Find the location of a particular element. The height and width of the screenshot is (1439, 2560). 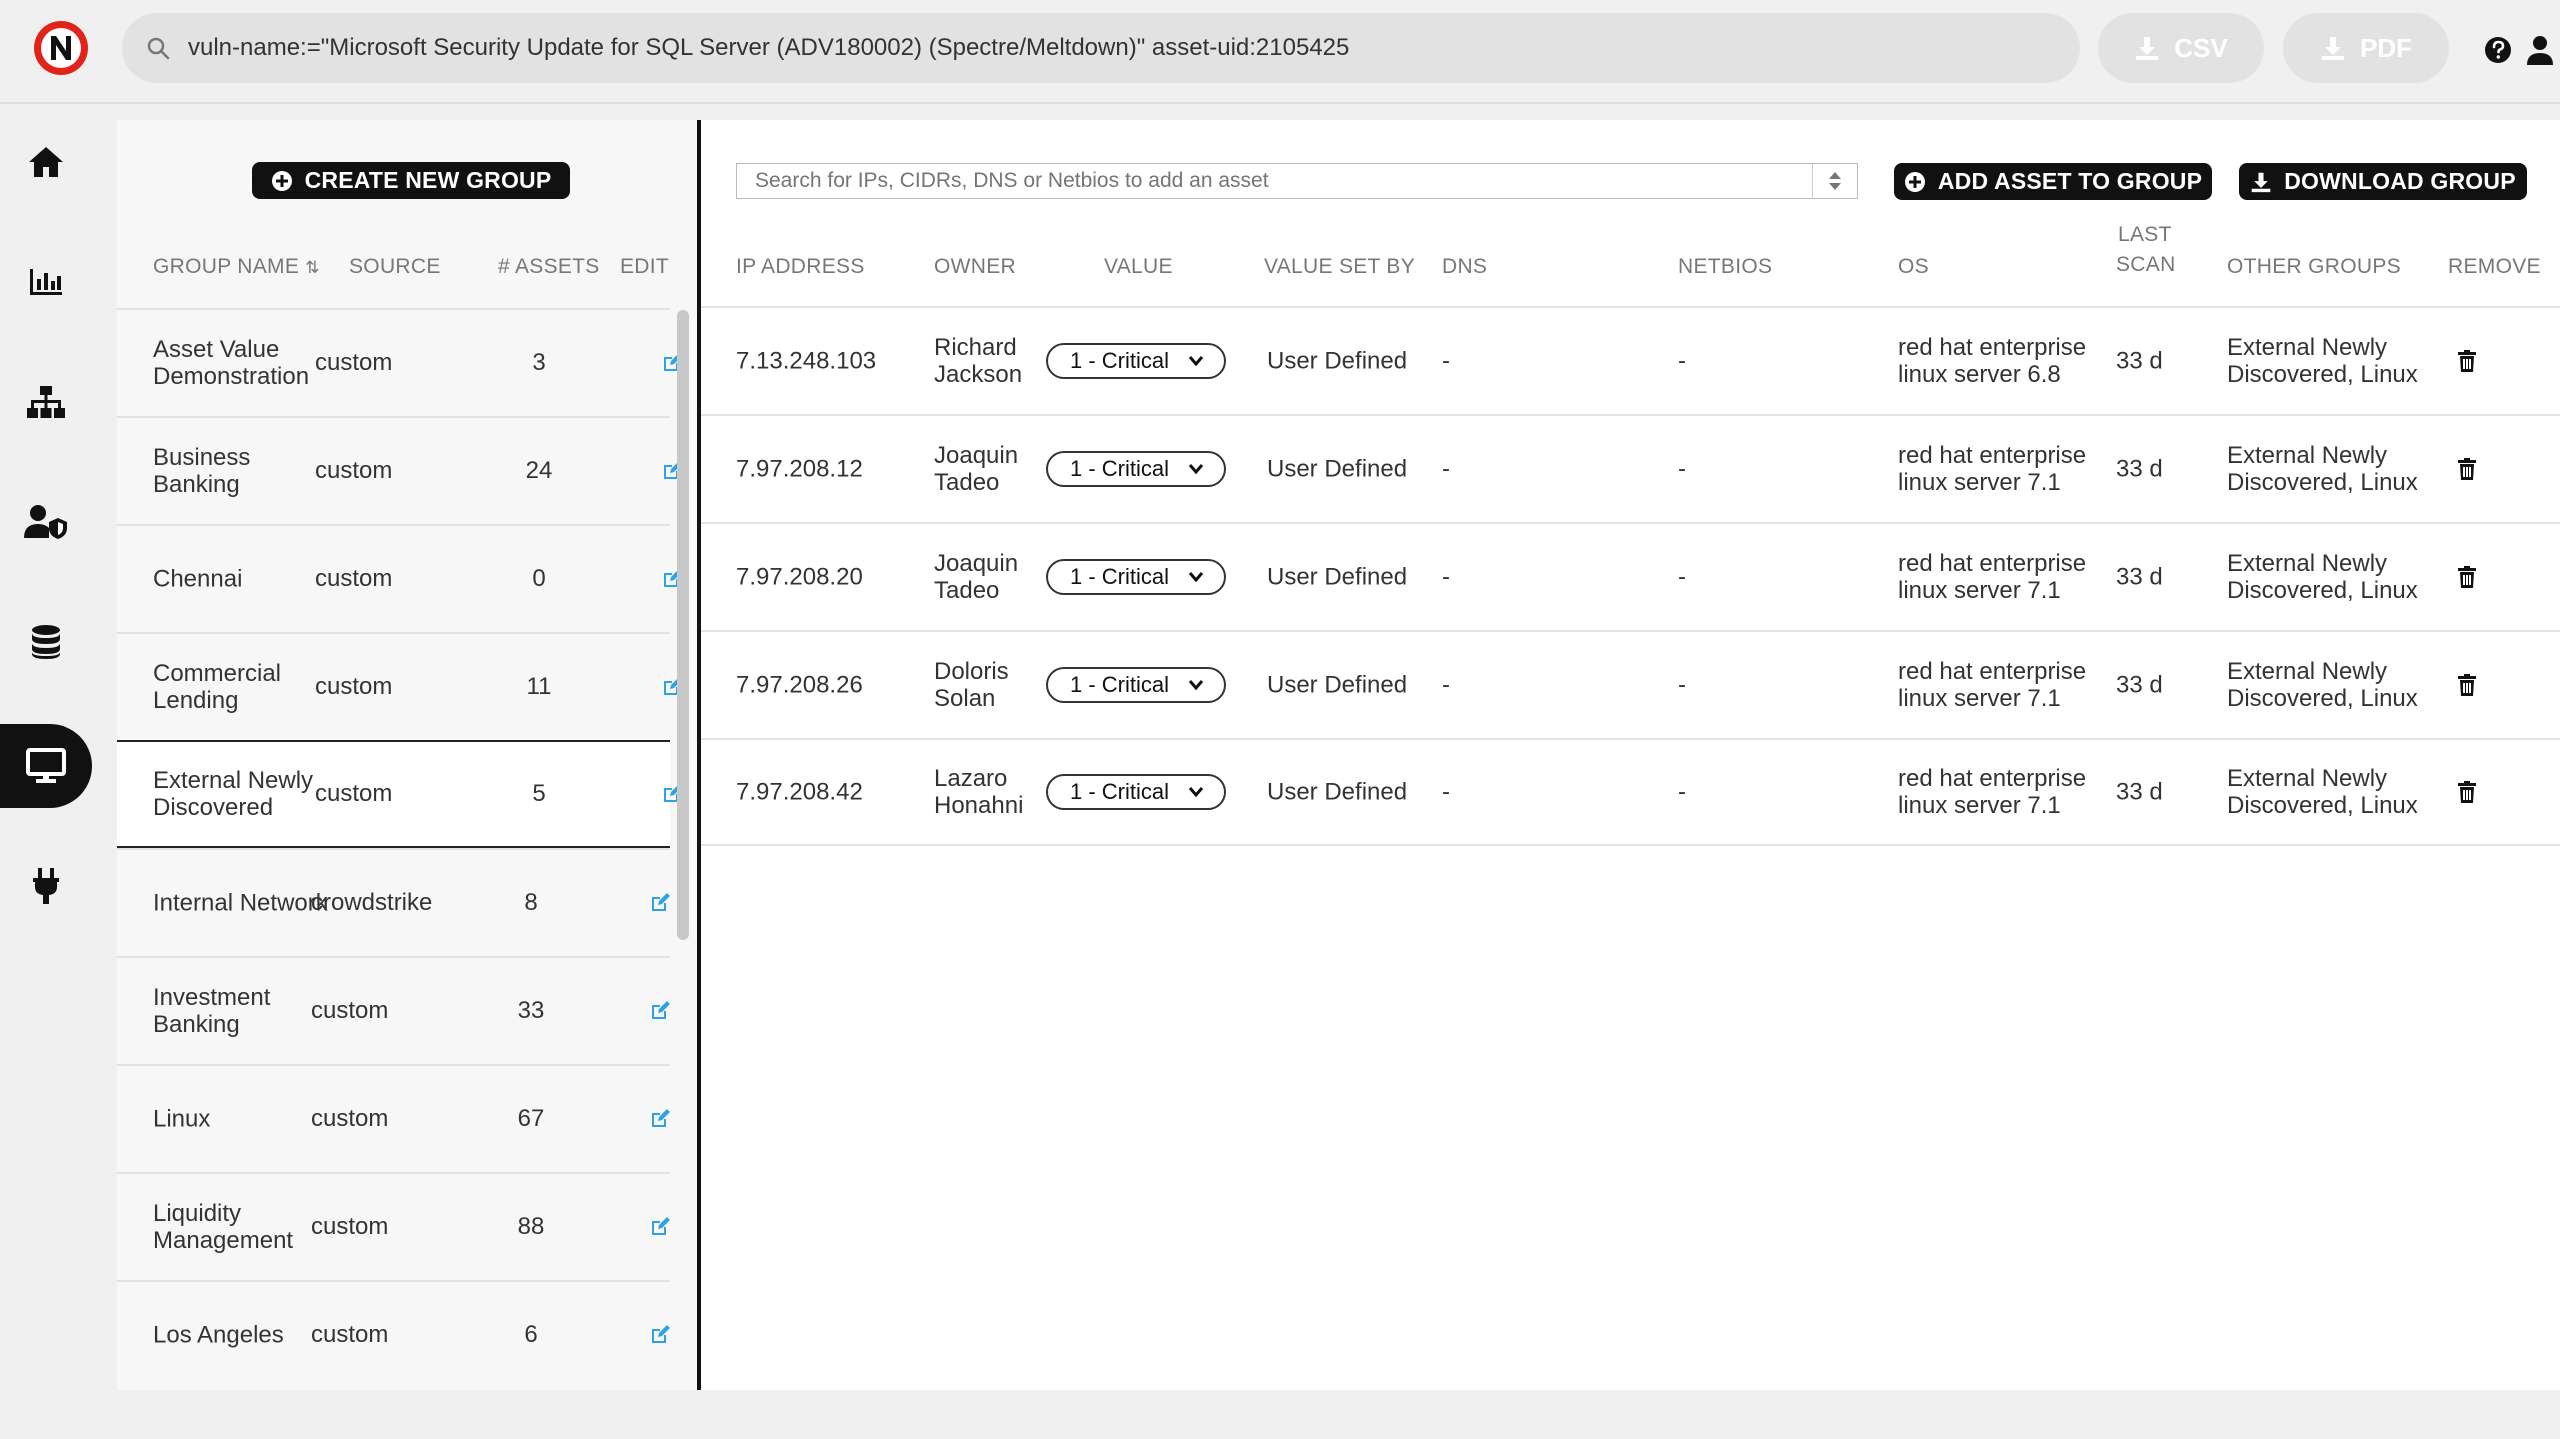

top-bar: CSV PDF is located at coordinates (1280, 52).